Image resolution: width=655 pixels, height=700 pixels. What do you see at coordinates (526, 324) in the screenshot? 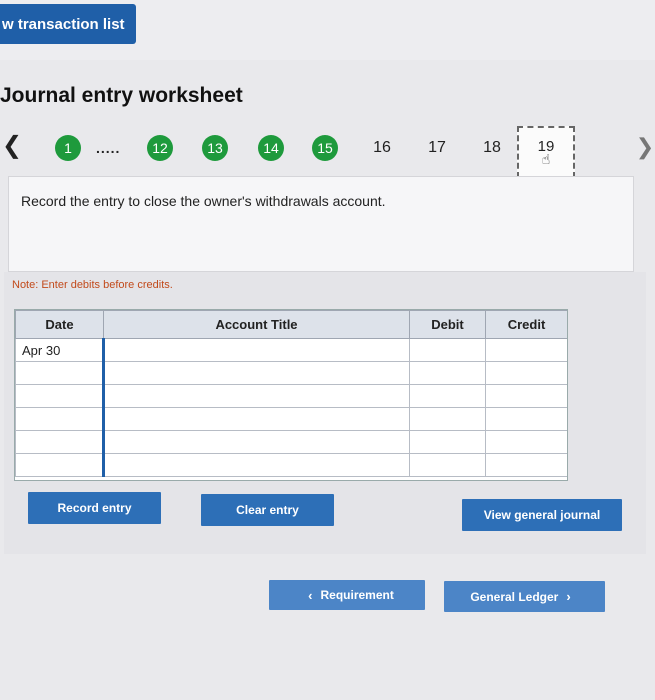
I see `header-credit: Credit` at bounding box center [526, 324].